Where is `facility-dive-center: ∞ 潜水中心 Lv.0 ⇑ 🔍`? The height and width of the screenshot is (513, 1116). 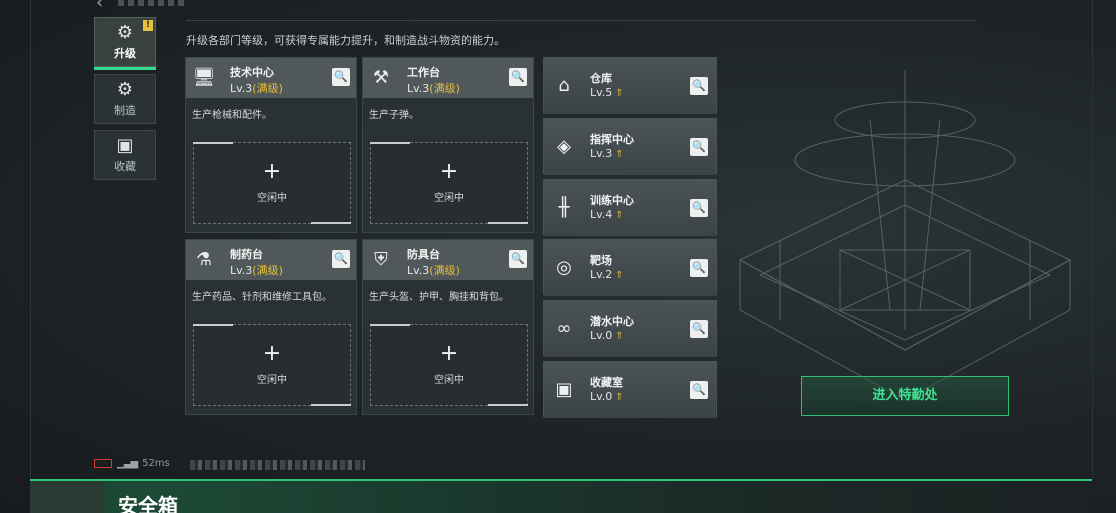
facility-dive-center: ∞ 潜水中心 Lv.0 ⇑ 🔍 is located at coordinates (630, 328).